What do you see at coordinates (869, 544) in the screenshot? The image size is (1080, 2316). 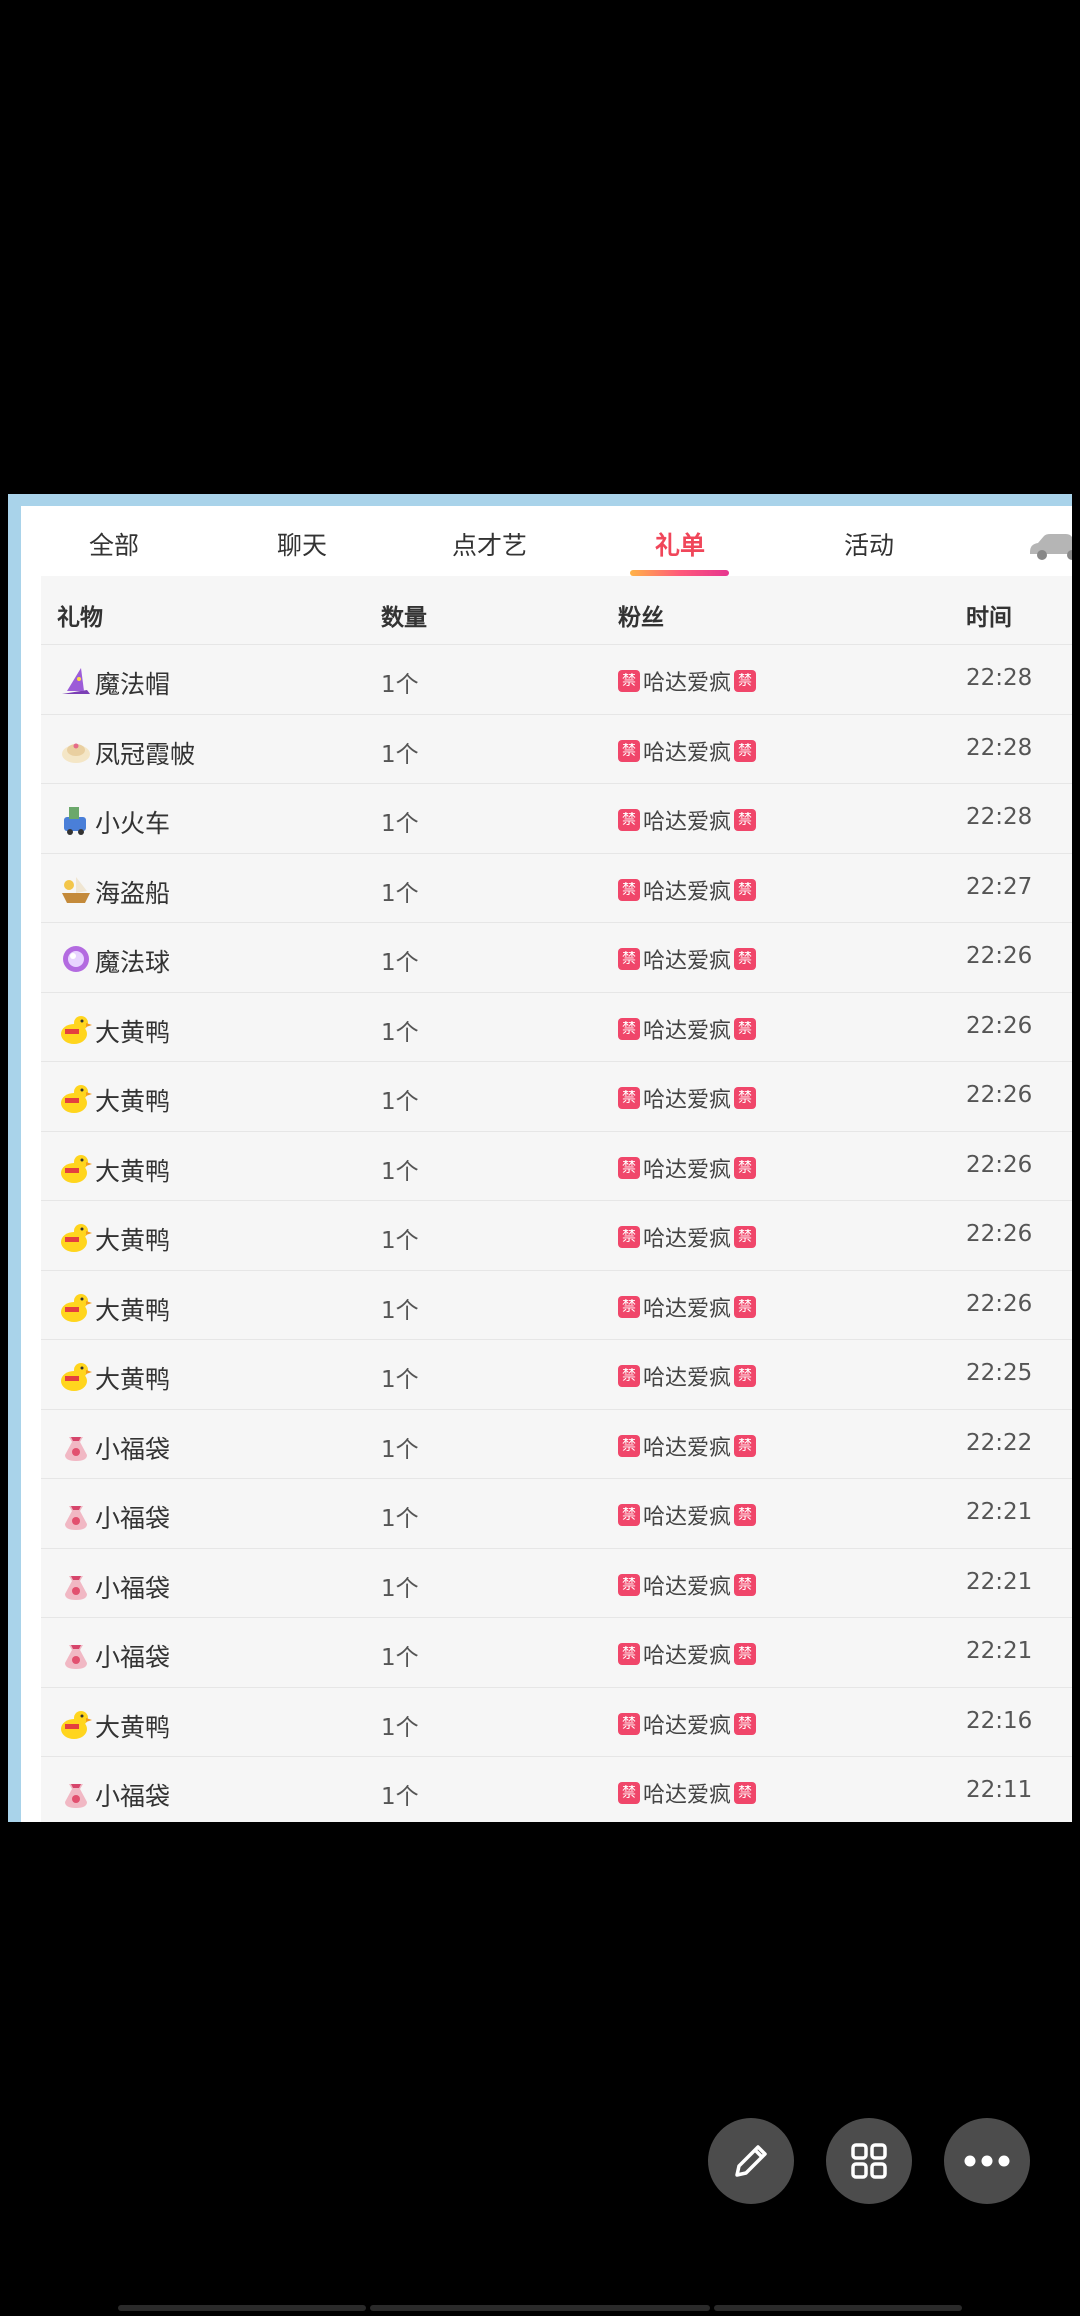 I see `tab-activity: 活动` at bounding box center [869, 544].